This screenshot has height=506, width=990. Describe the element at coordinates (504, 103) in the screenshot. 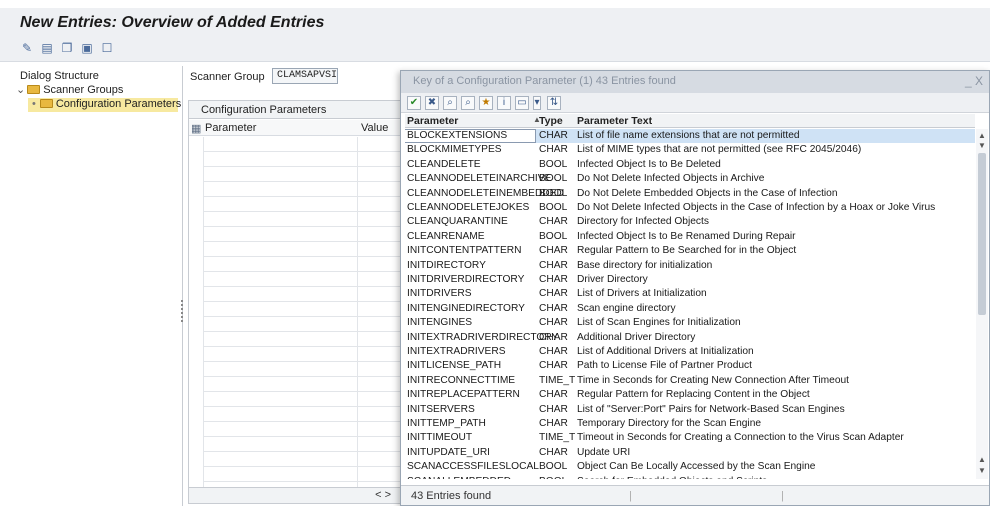

I see `info-icon: i` at that location.